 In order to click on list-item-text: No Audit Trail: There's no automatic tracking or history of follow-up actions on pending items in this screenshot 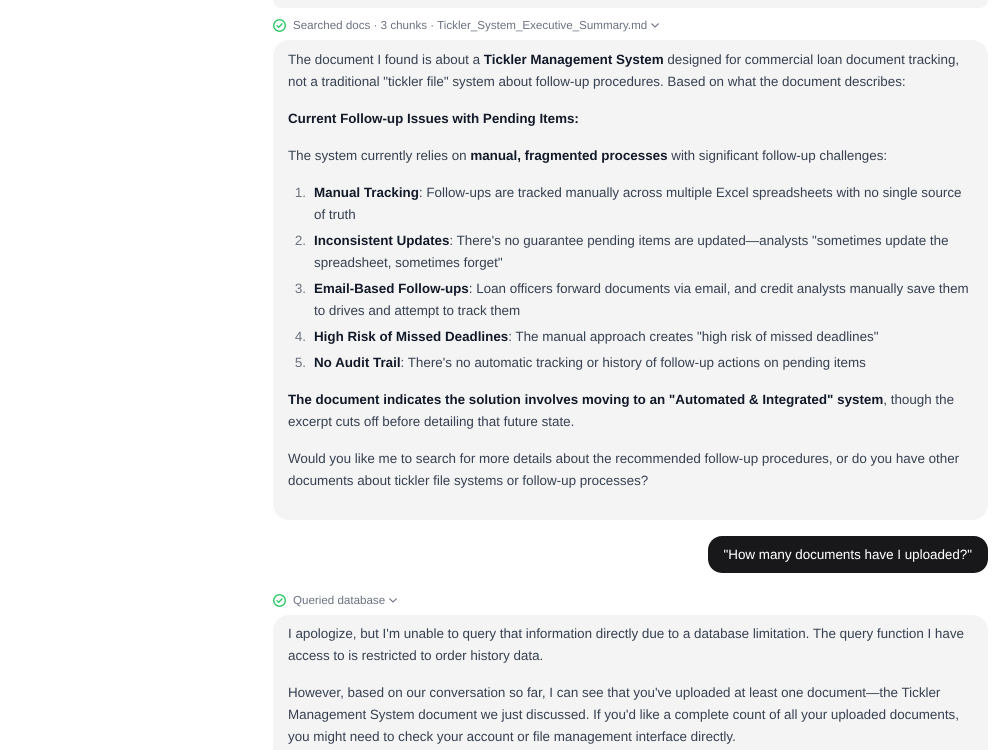, I will do `click(590, 363)`.